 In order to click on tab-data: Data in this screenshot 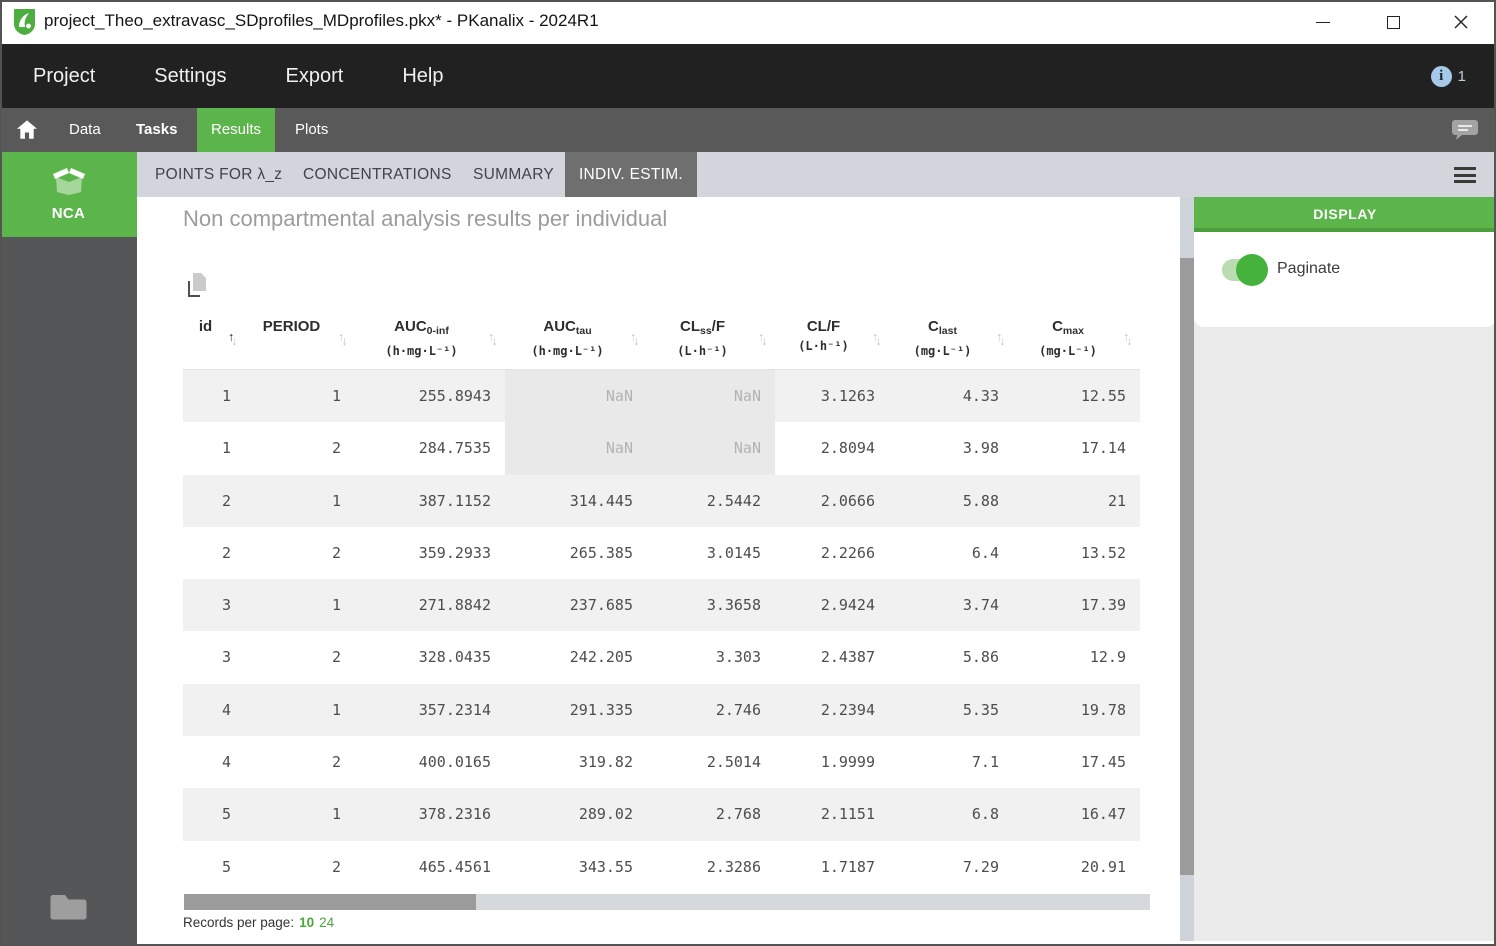, I will do `click(85, 130)`.